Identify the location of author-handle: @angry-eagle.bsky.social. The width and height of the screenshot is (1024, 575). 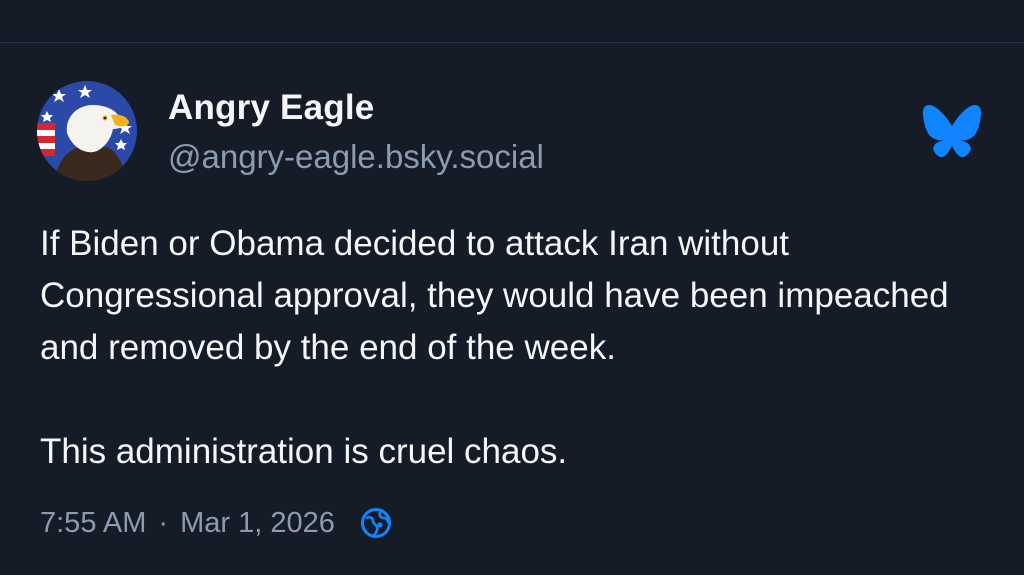
(356, 157).